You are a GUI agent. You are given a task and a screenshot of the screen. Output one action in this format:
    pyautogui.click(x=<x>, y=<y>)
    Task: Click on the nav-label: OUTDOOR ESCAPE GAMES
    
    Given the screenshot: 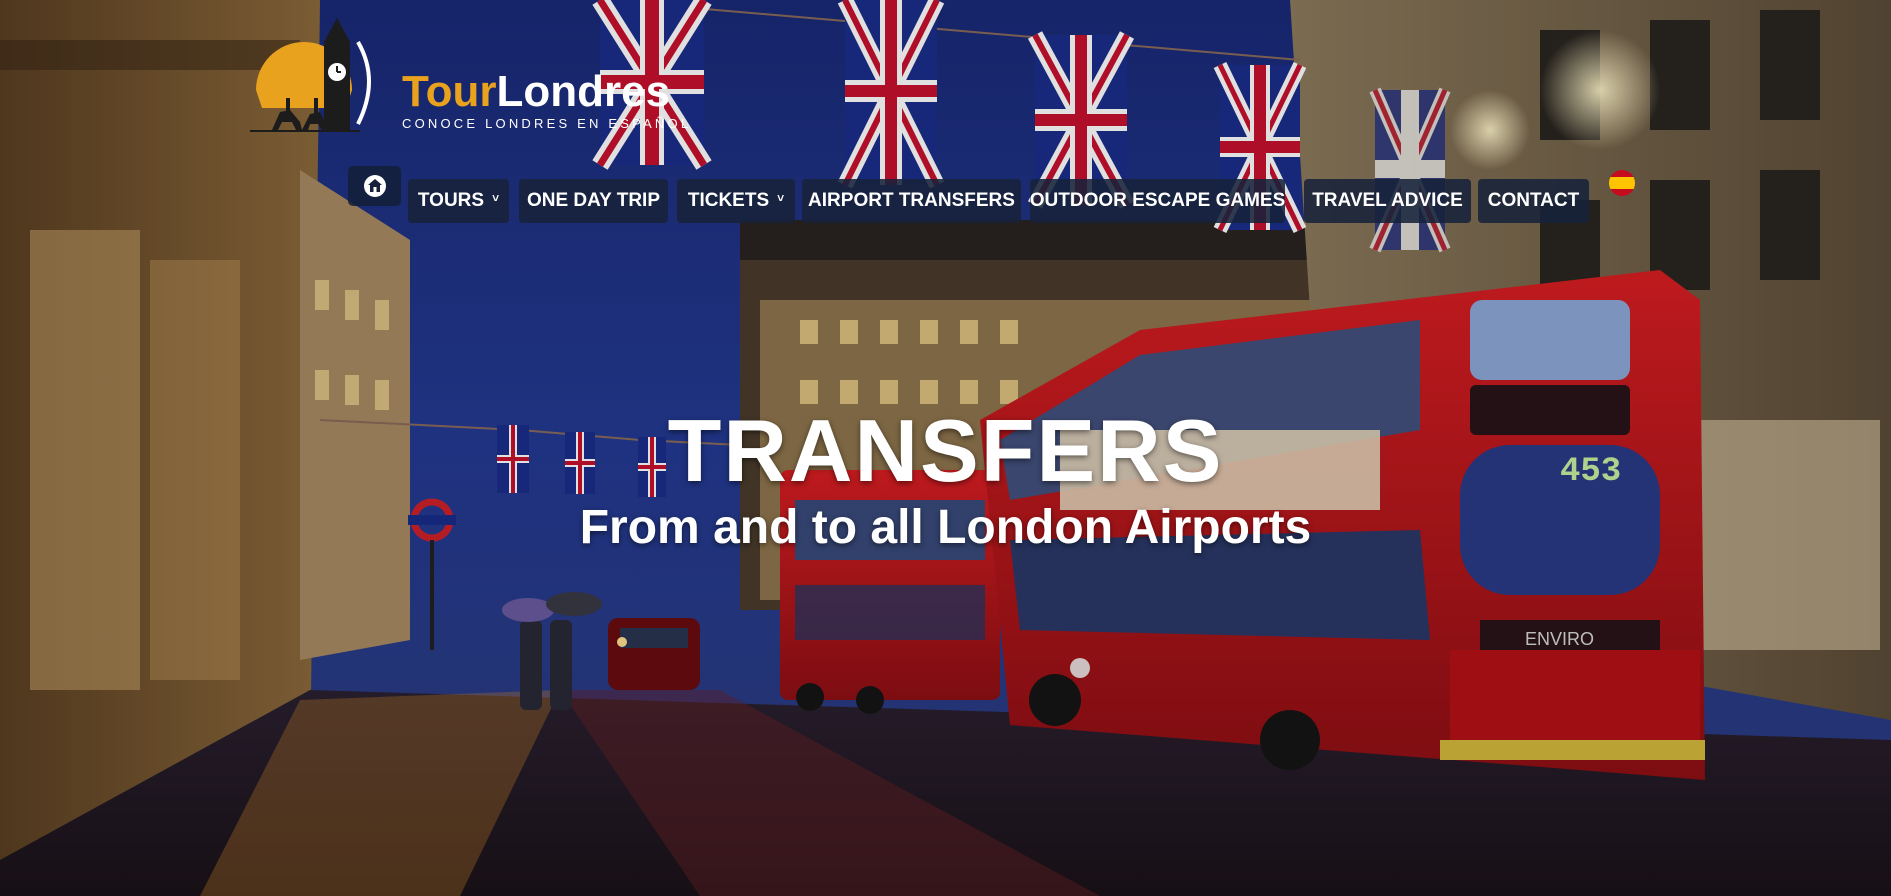 What is the action you would take?
    pyautogui.click(x=1157, y=200)
    